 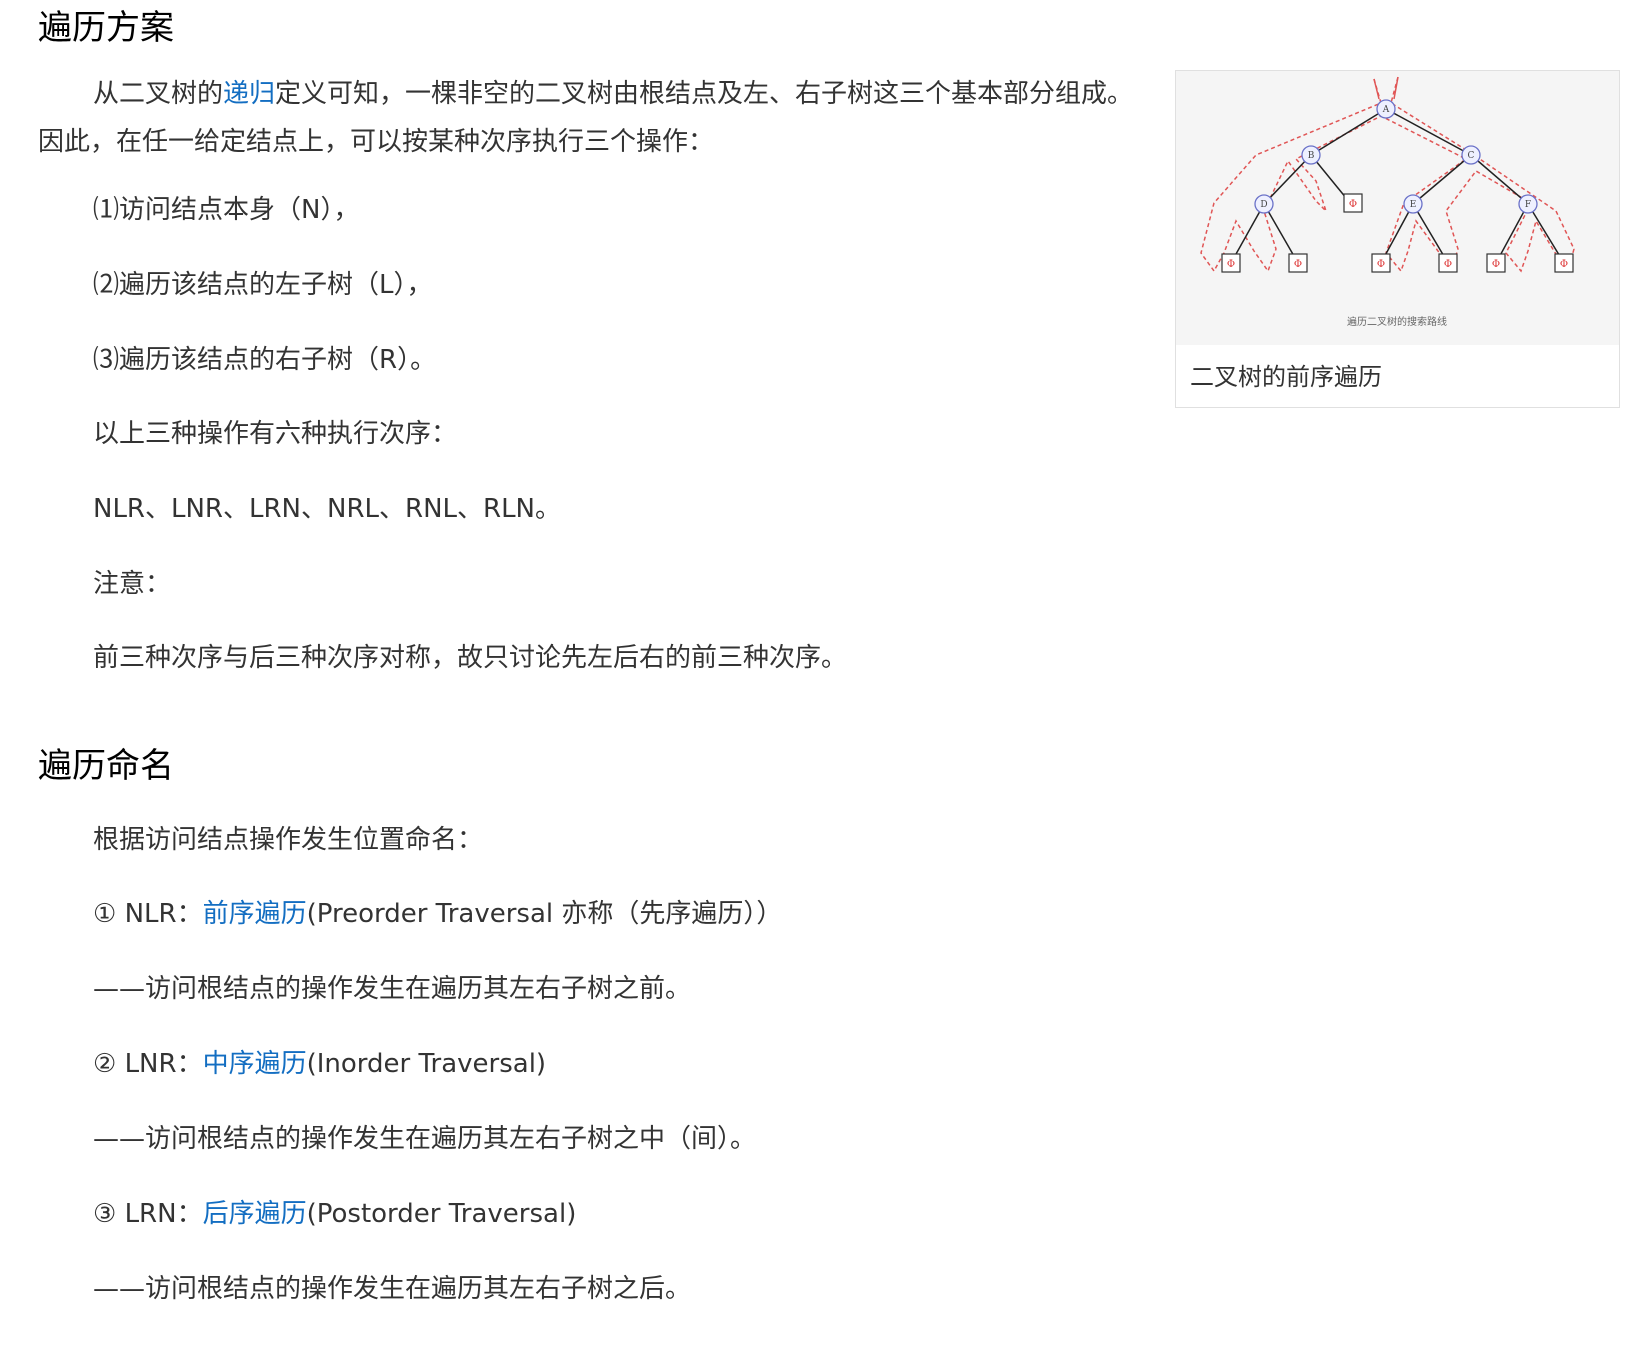 What do you see at coordinates (392, 989) in the screenshot?
I see `entry-preorder-desc: ——访问根结点的操作发生在遍历其左右子树之前。` at bounding box center [392, 989].